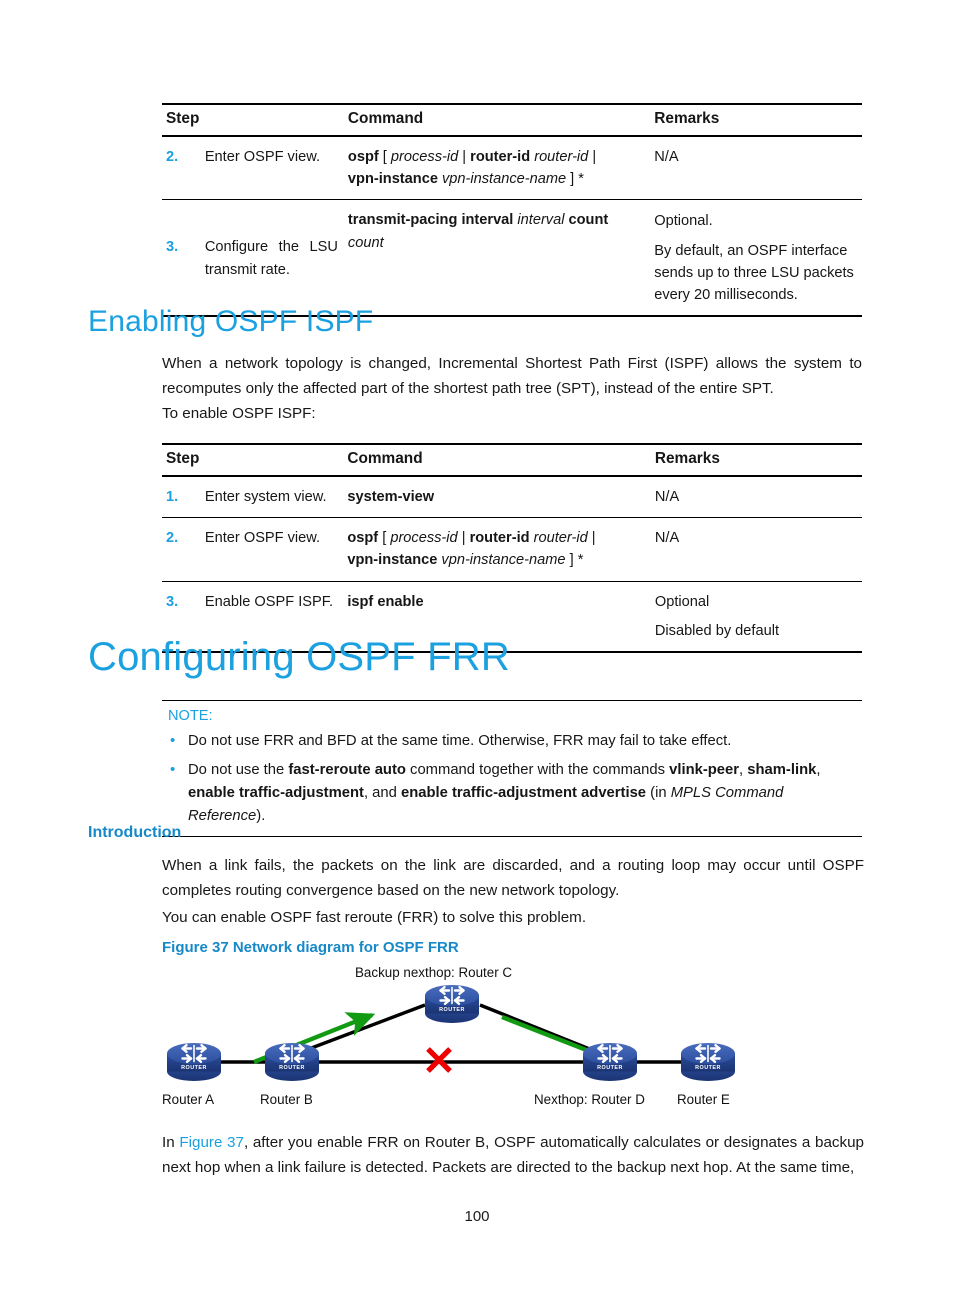  What do you see at coordinates (181, 497) in the screenshot?
I see `step-number: 1.` at bounding box center [181, 497].